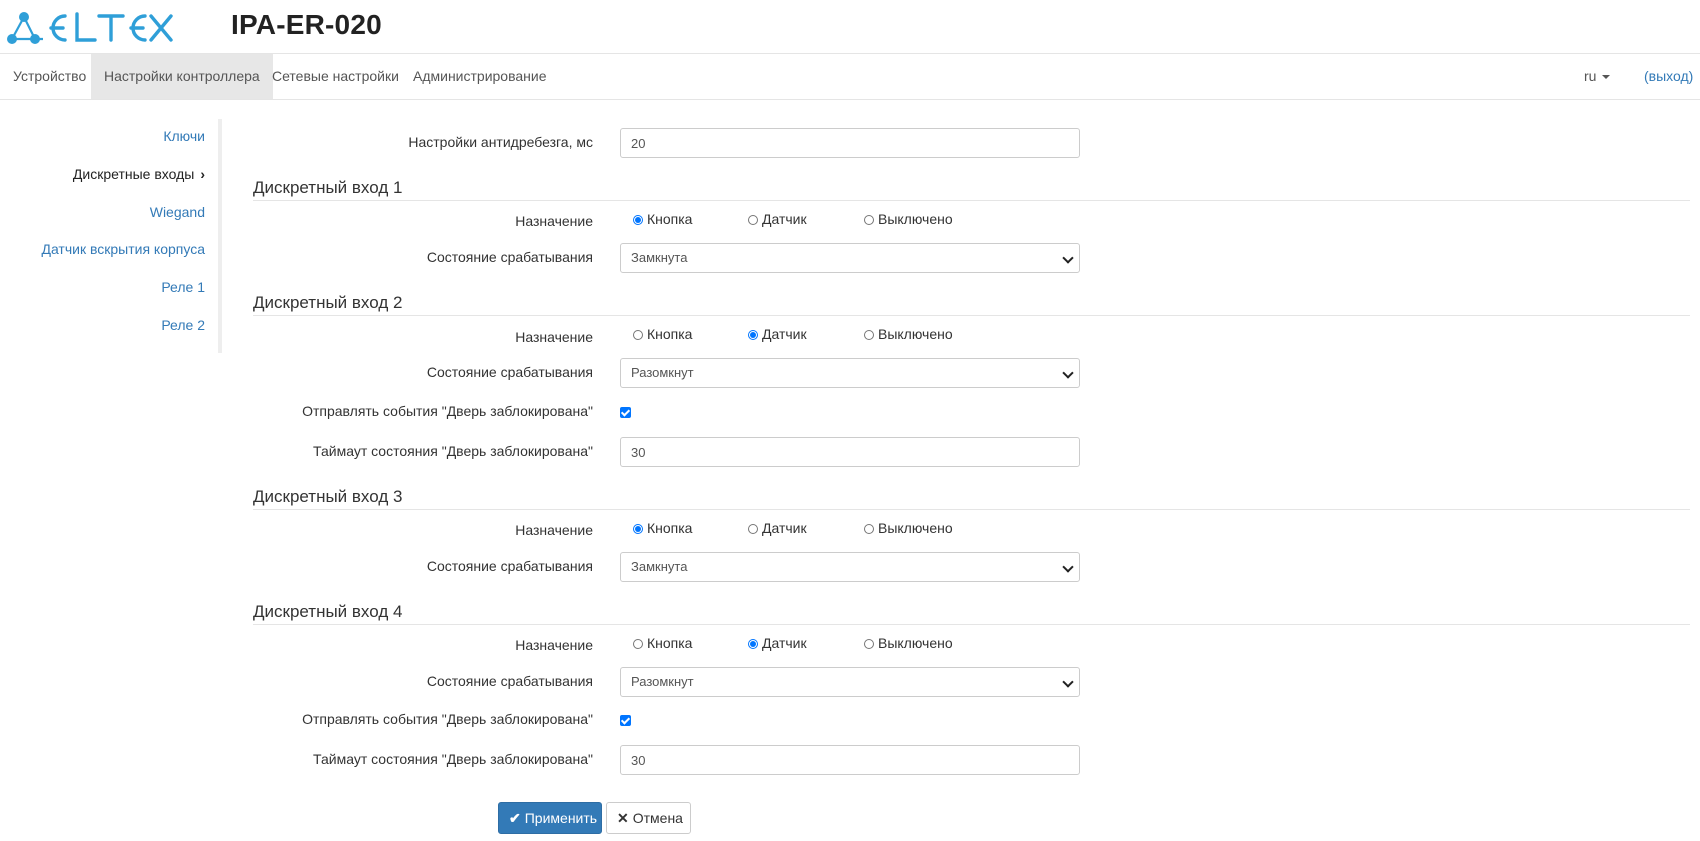 The width and height of the screenshot is (1700, 841). Describe the element at coordinates (662, 219) in the screenshot. I see `input-1-radio-button: Кнопка` at that location.